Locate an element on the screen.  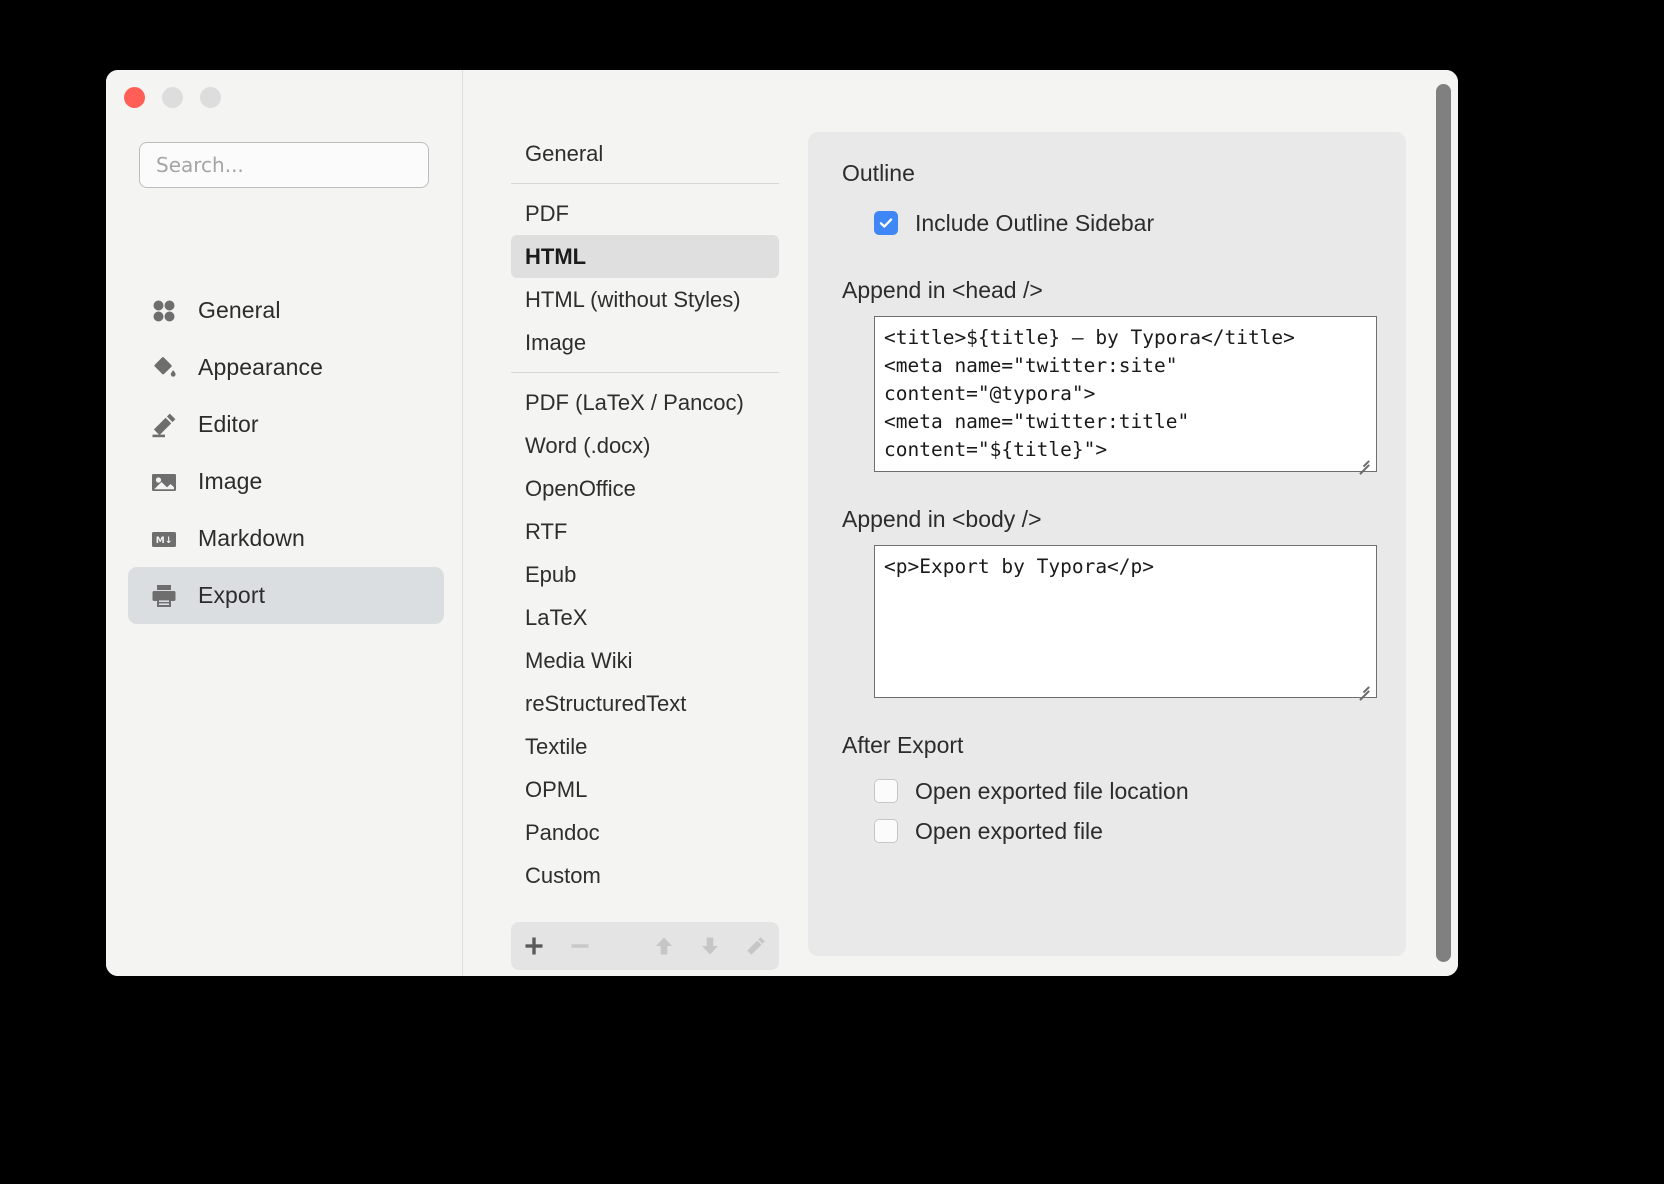
include-outline-sidebar-checkbox is located at coordinates (886, 223).